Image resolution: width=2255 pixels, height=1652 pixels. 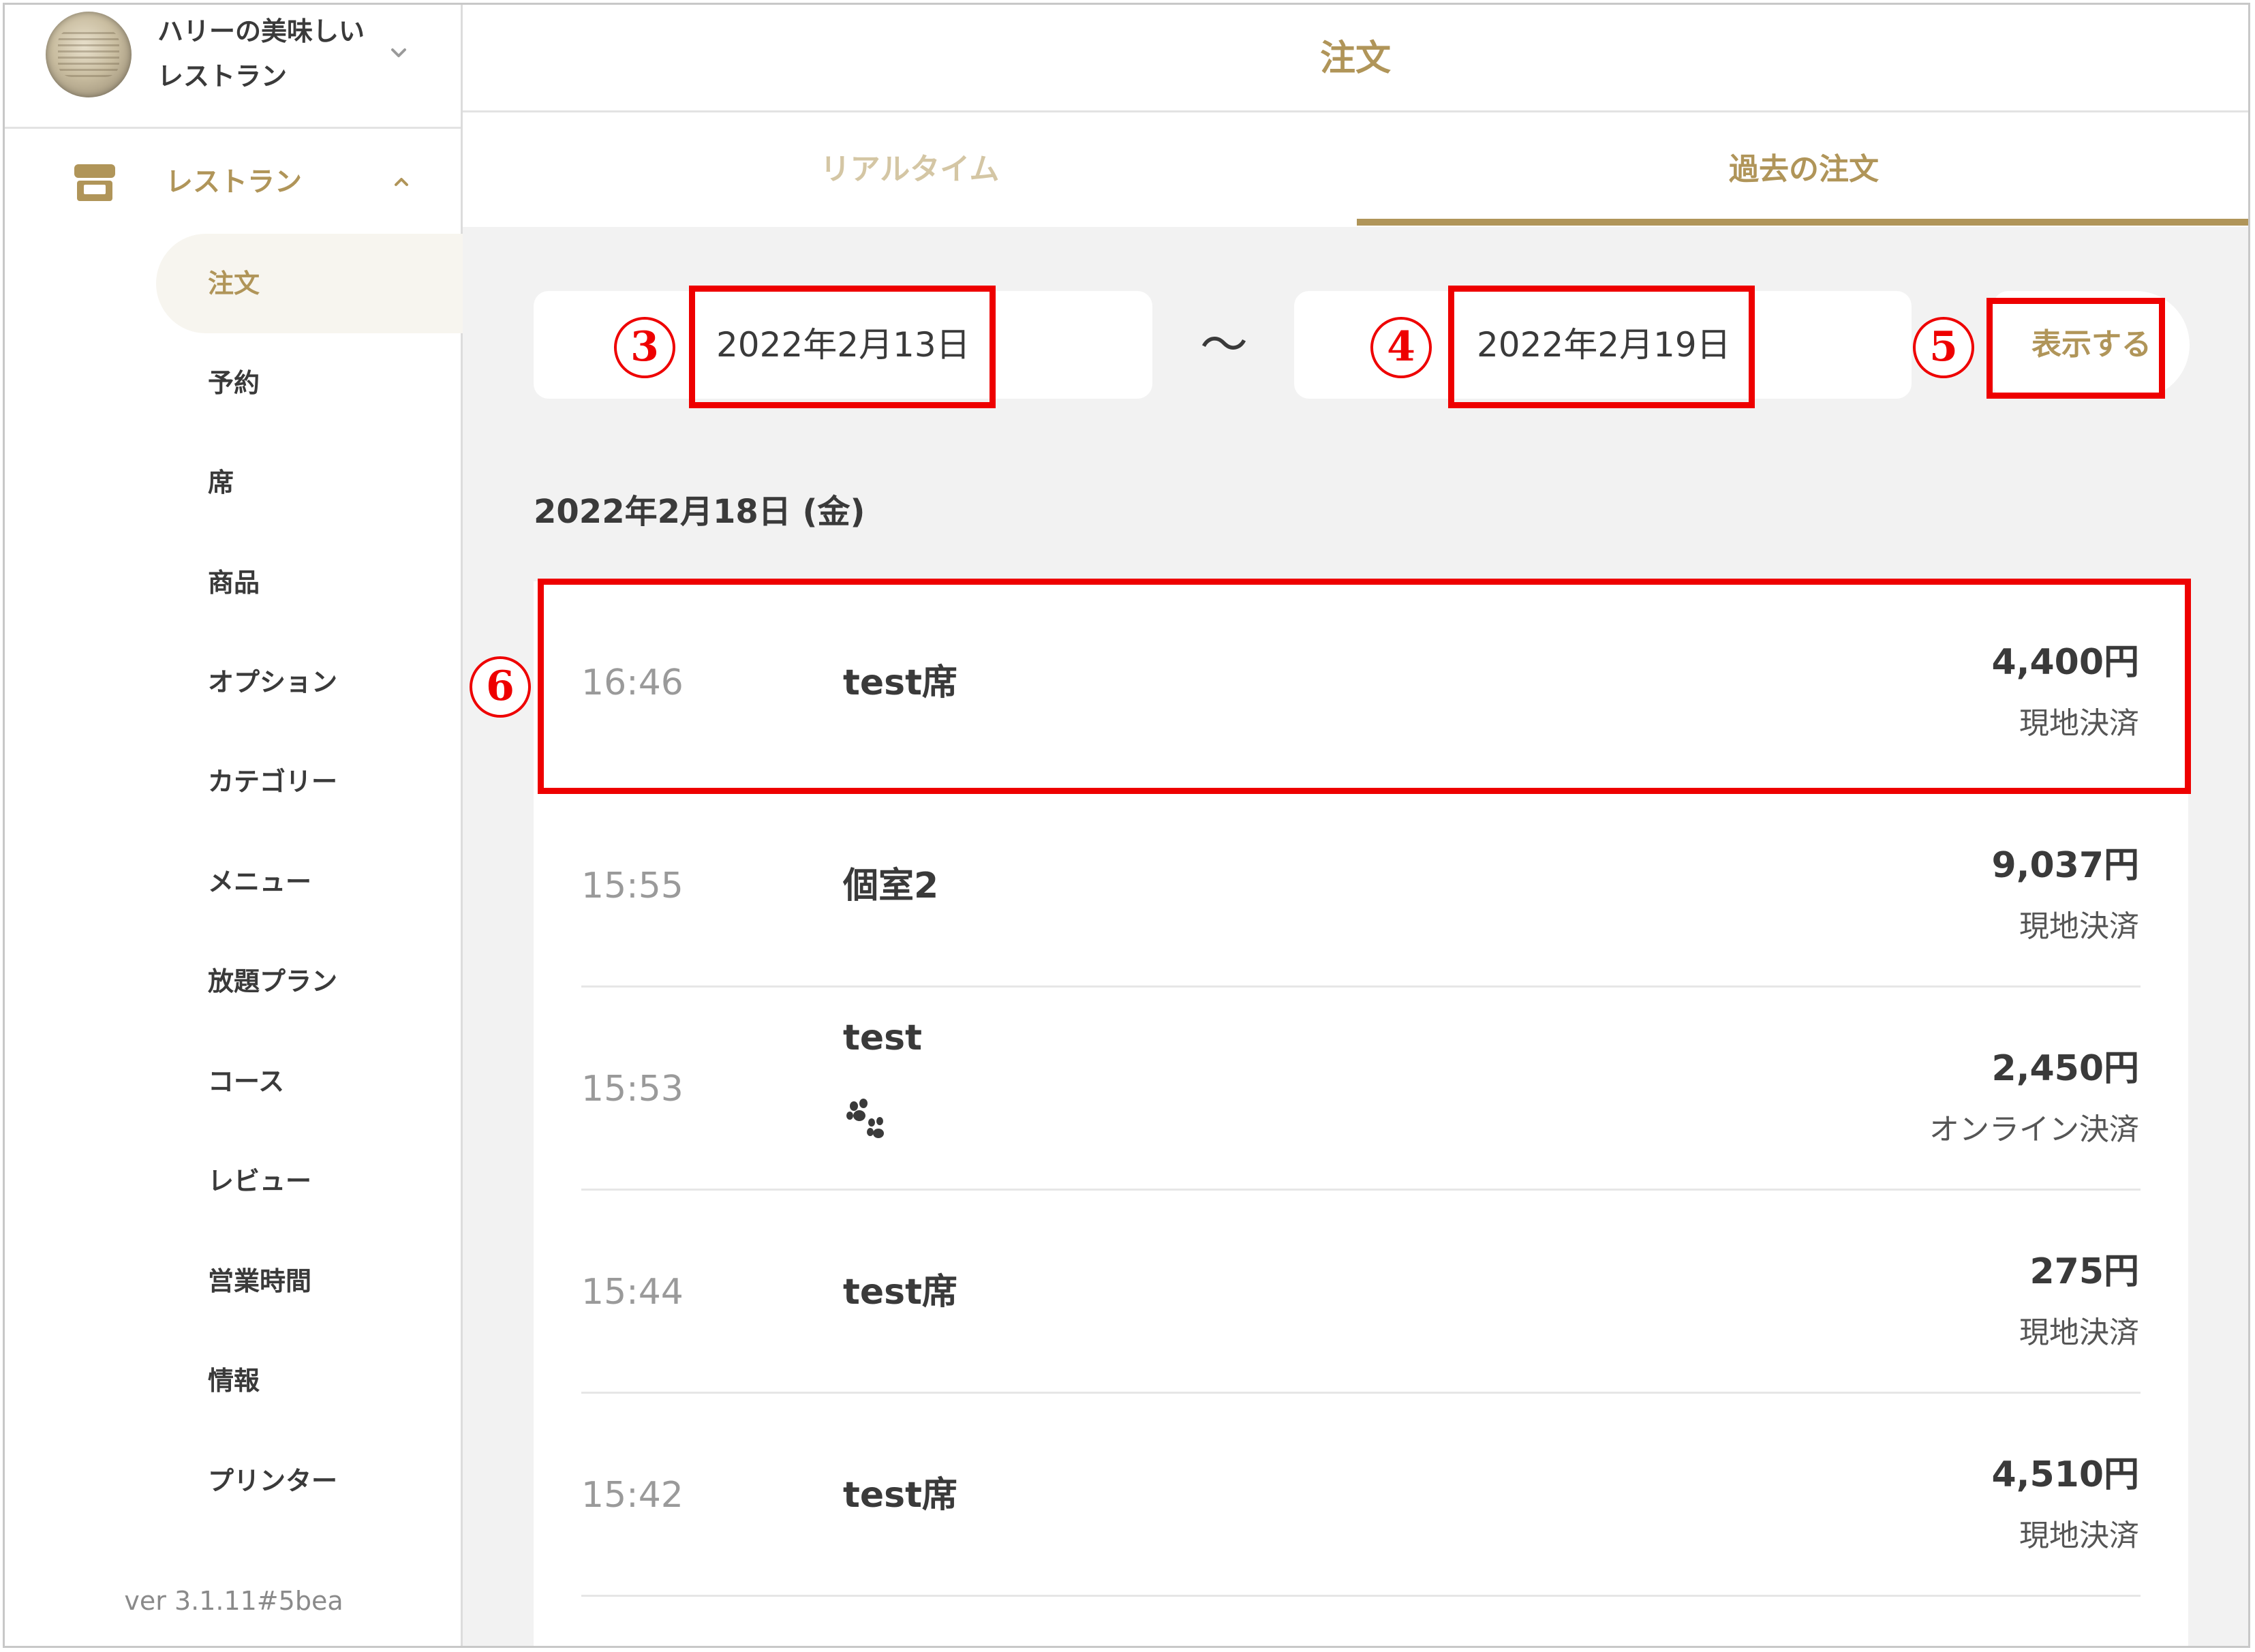 What do you see at coordinates (221, 483) in the screenshot?
I see `sidebar-item-label: 席` at bounding box center [221, 483].